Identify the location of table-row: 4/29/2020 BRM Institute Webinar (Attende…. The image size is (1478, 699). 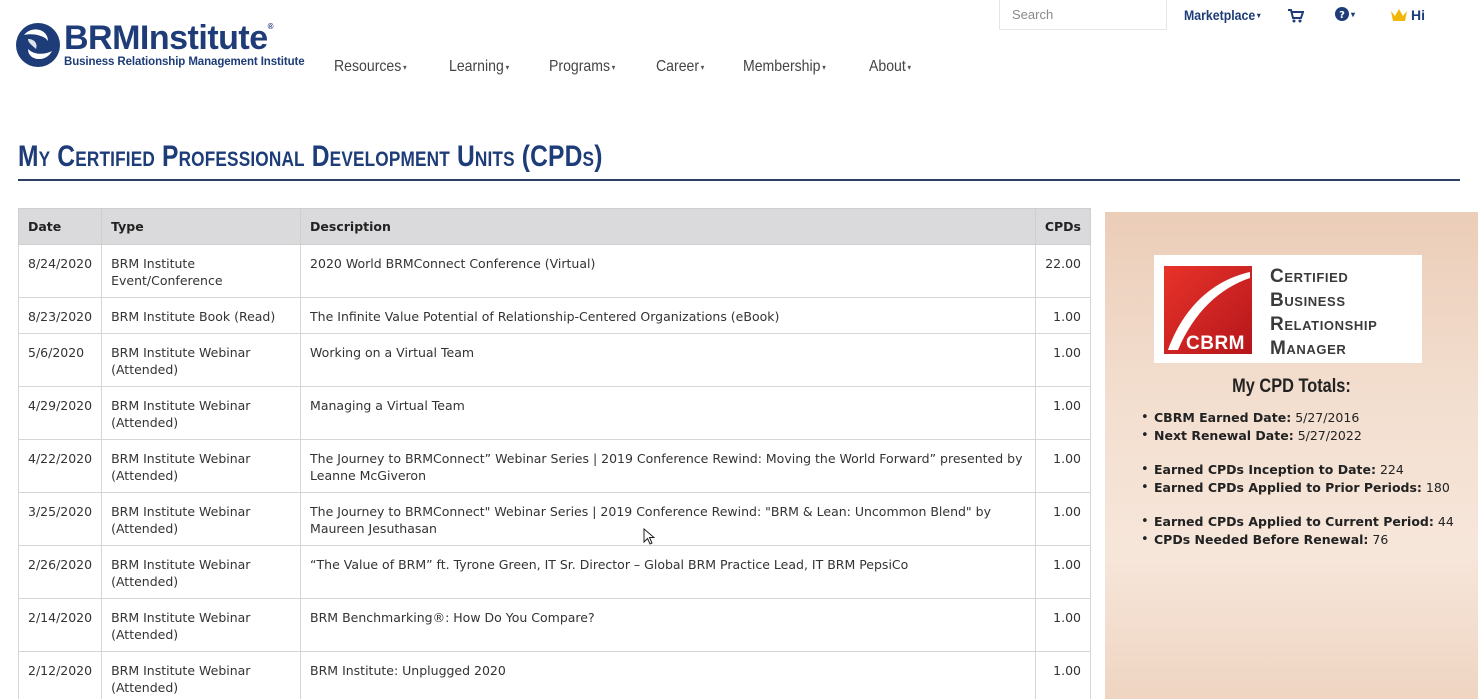
(554, 413).